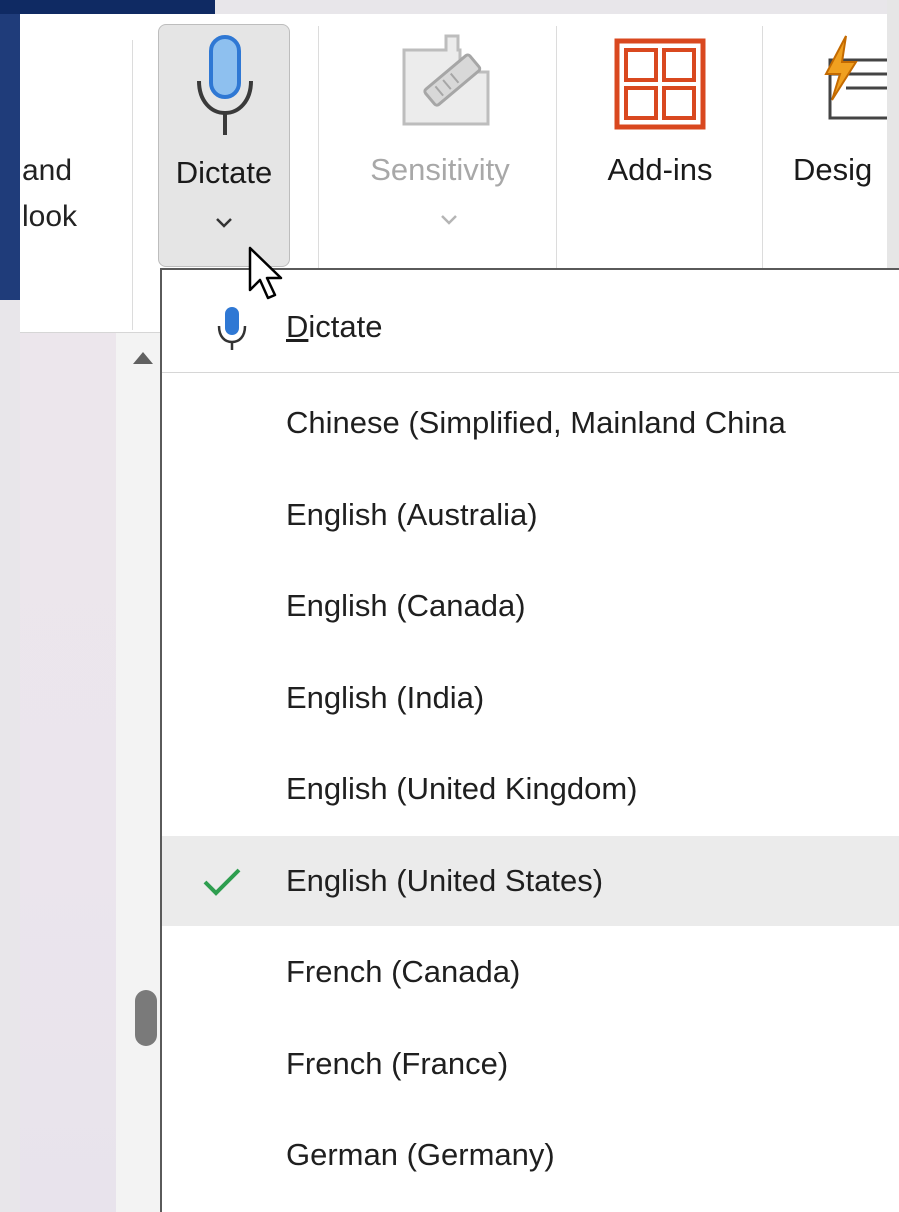 This screenshot has width=899, height=1212. I want to click on menu-item-language: Chinese (Simplified, Mainland China, so click(530, 423).